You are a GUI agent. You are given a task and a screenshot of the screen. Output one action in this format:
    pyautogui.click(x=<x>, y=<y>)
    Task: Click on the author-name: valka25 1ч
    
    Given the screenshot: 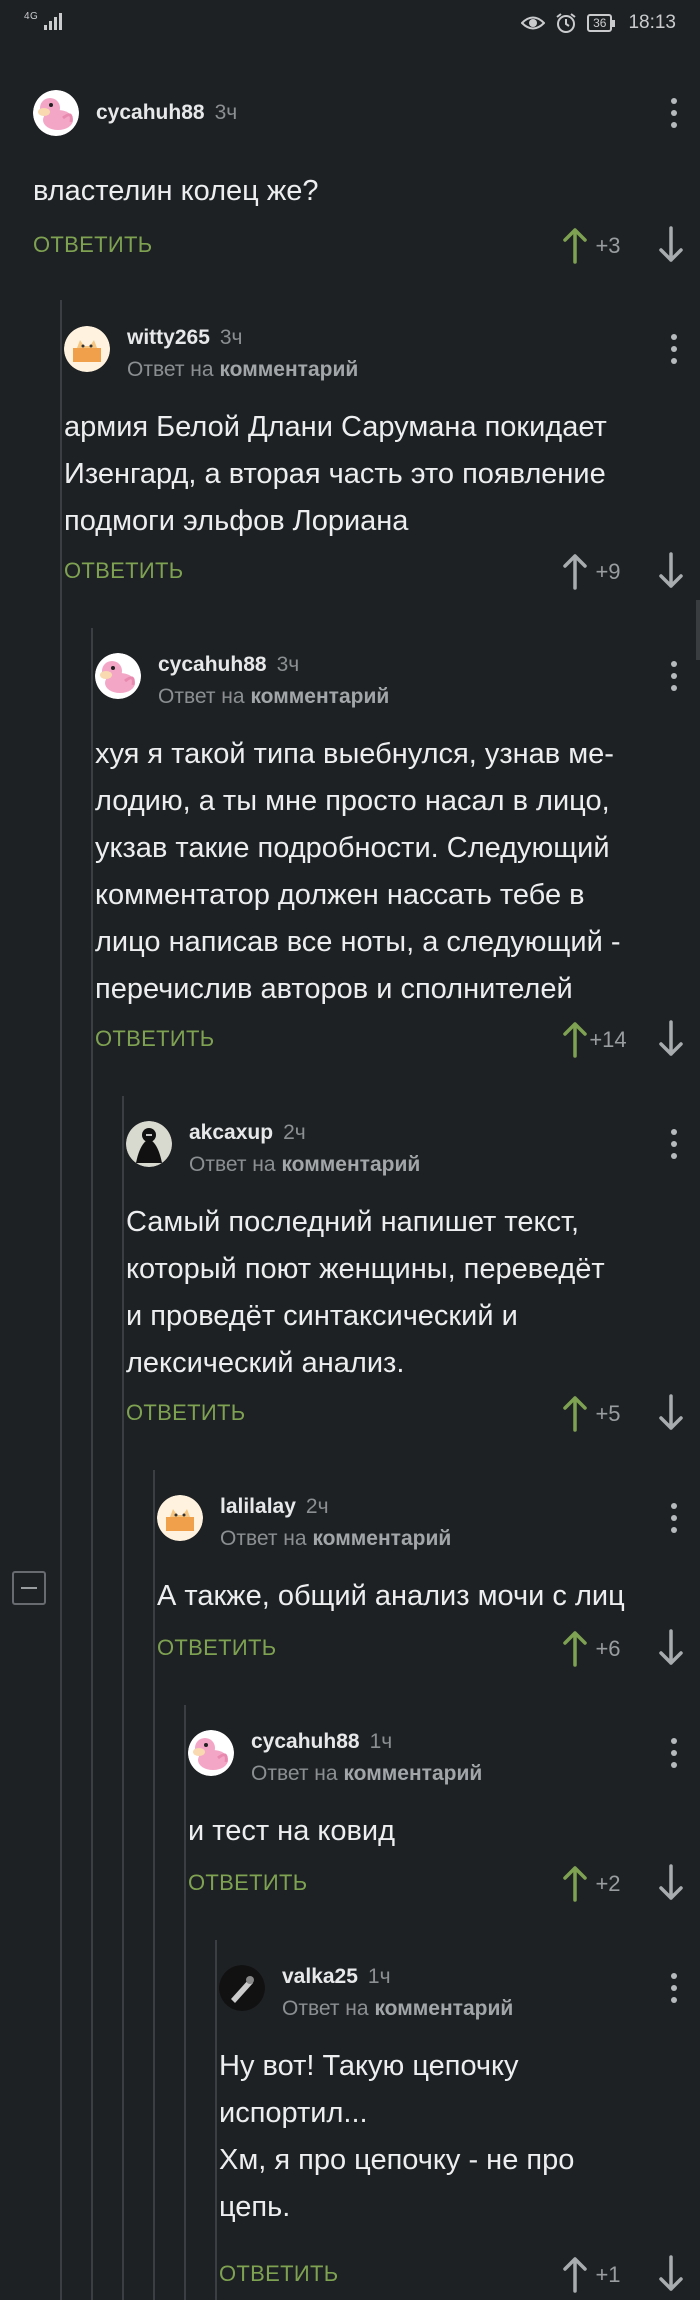 What is the action you would take?
    pyautogui.click(x=336, y=1977)
    